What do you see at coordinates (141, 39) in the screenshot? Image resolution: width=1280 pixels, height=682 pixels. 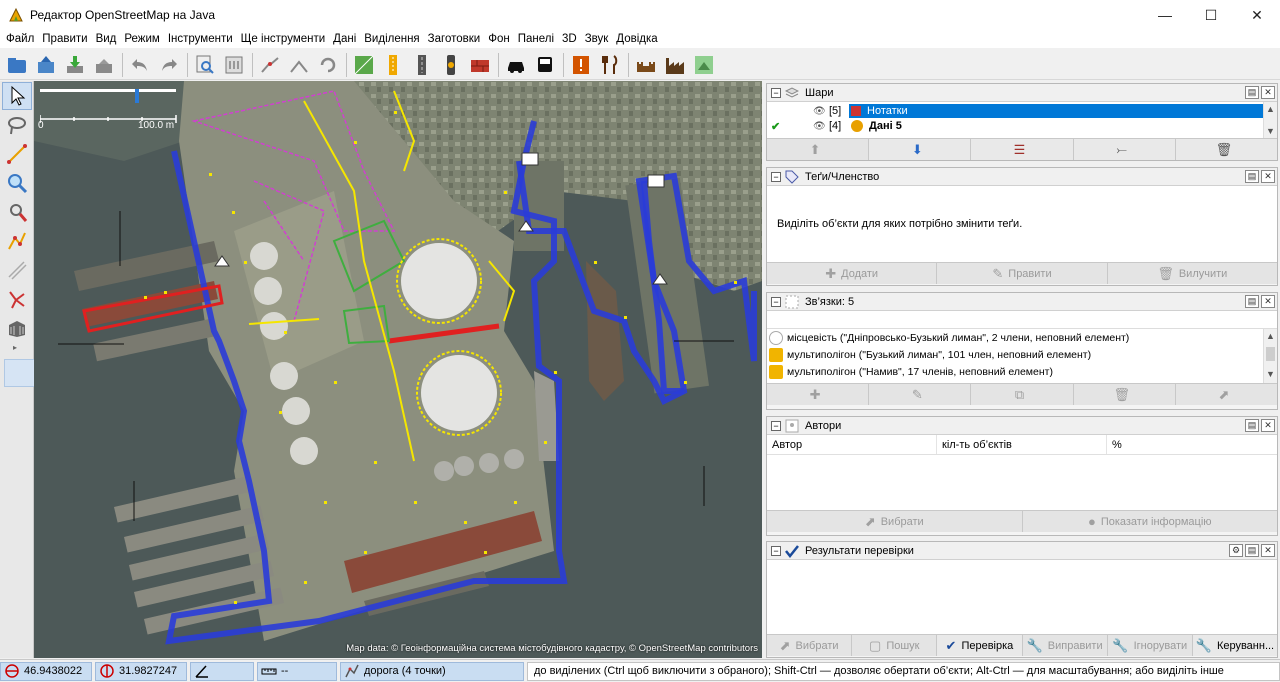 I see `menu-mode: Режим` at bounding box center [141, 39].